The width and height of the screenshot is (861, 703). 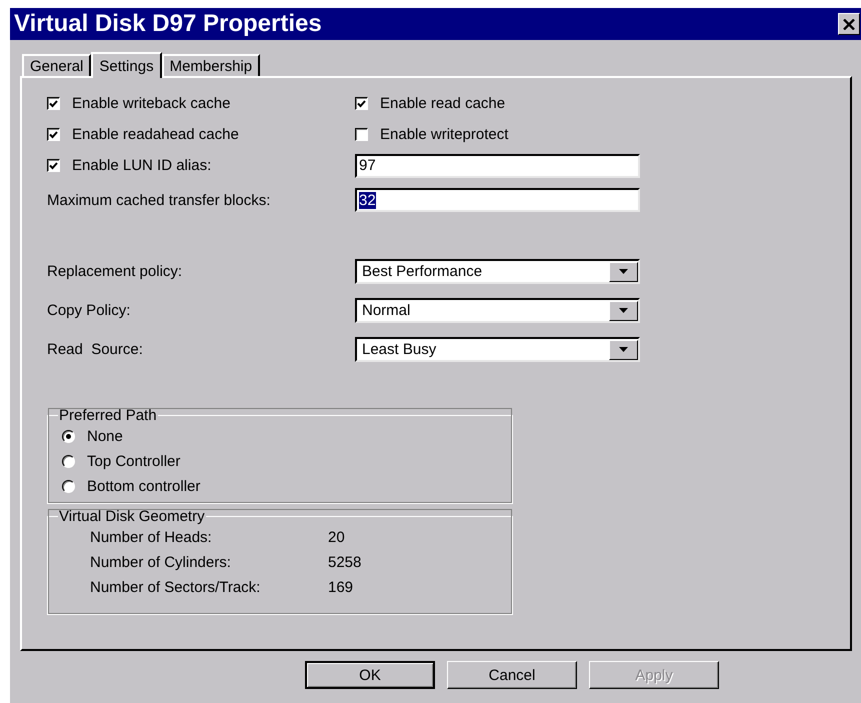 I want to click on radio-dot-icon, so click(x=68, y=436).